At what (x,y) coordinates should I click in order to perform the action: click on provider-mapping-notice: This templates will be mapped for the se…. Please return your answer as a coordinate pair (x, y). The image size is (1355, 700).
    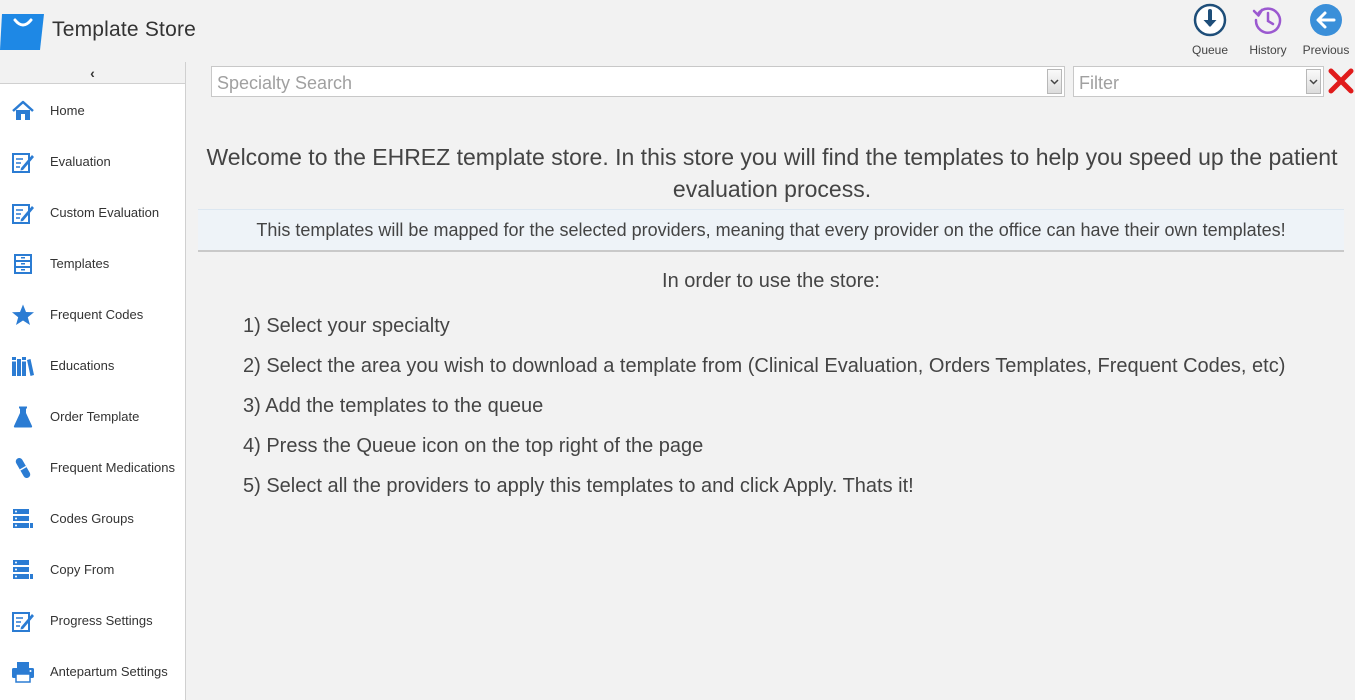
    Looking at the image, I should click on (771, 230).